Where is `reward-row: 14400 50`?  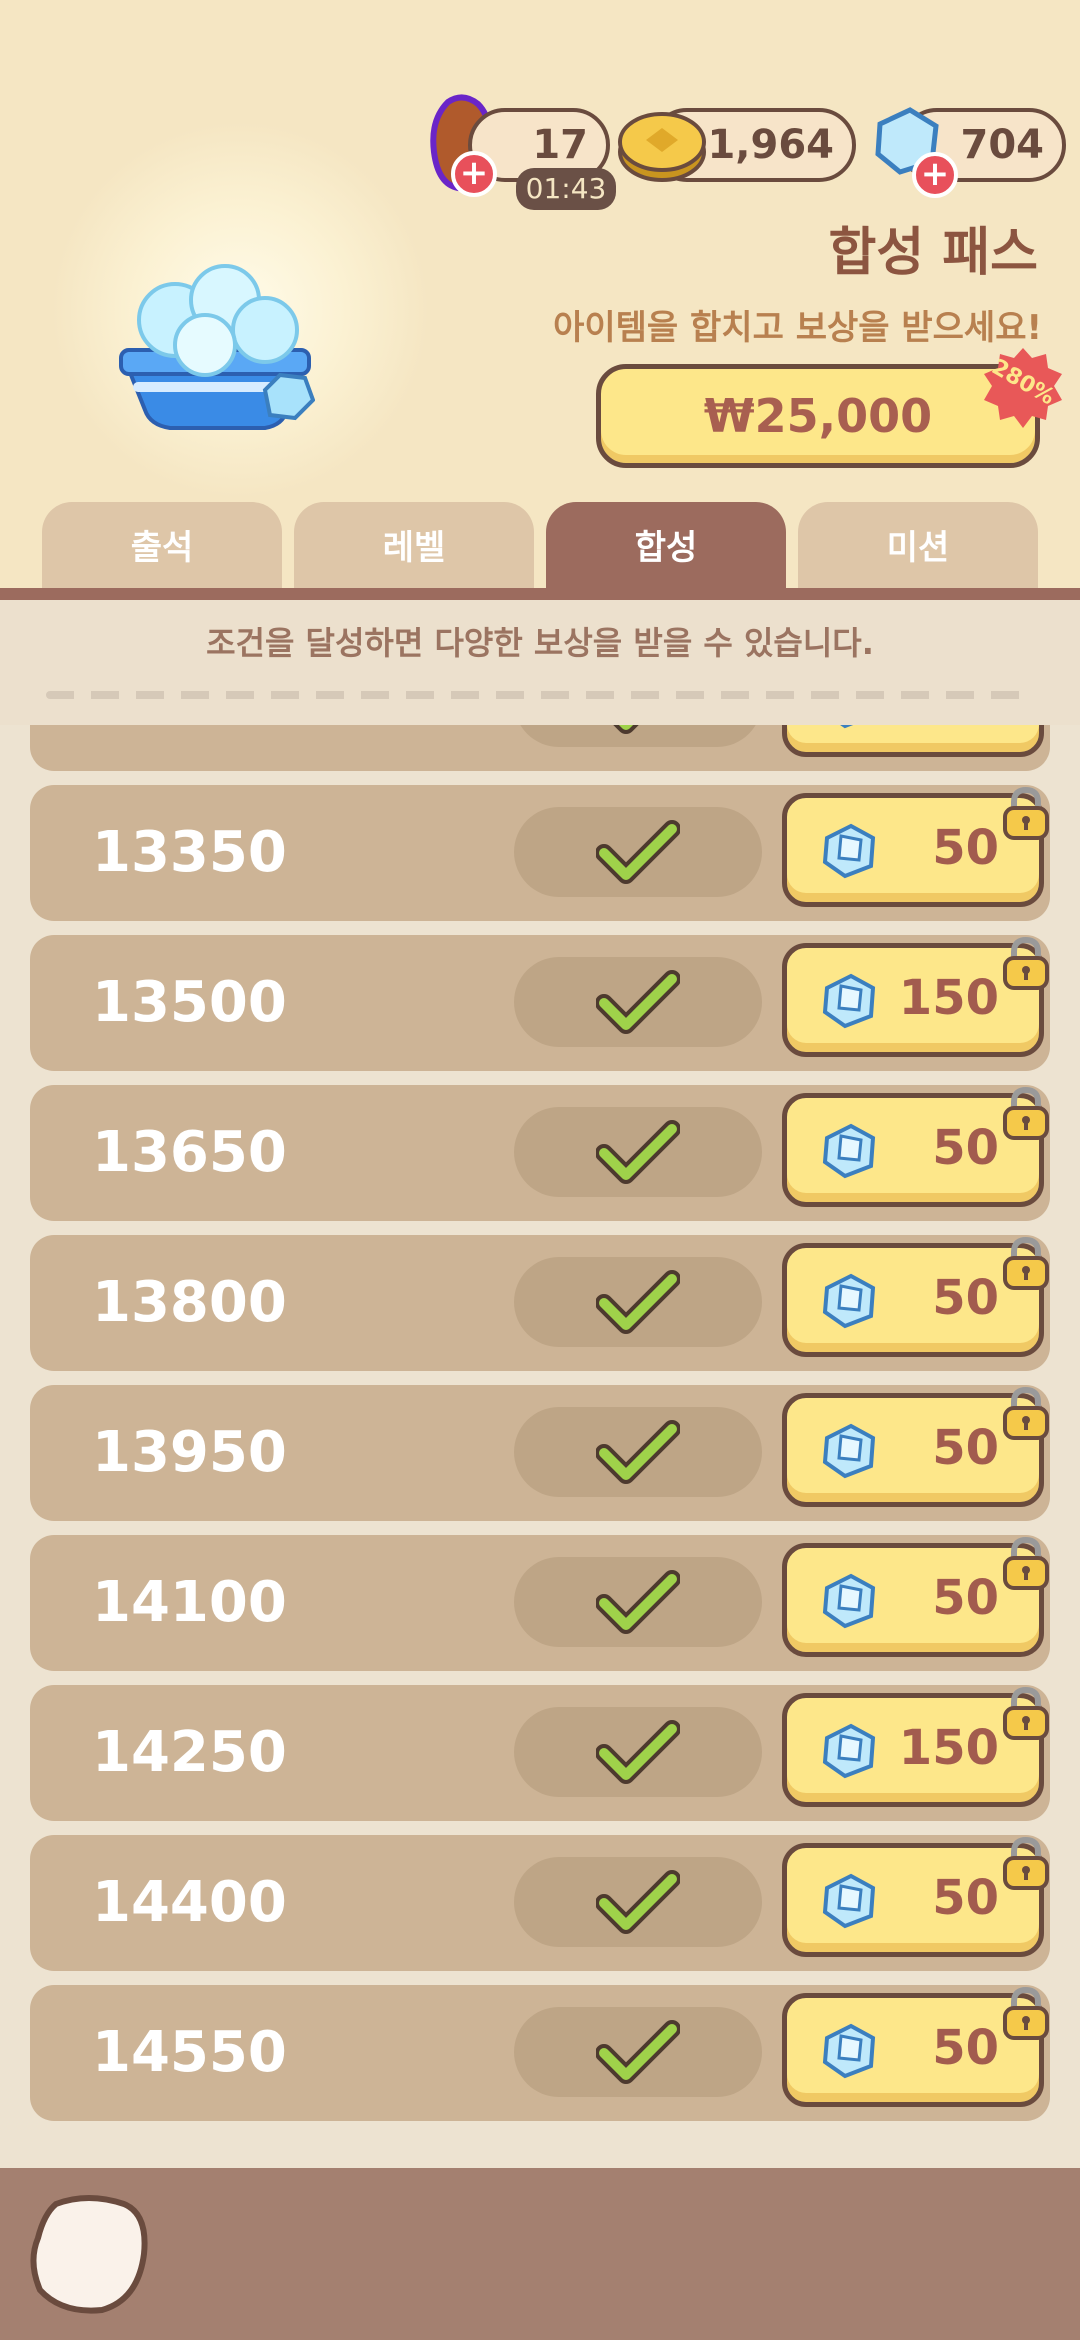
reward-row: 14400 50 is located at coordinates (540, 1903).